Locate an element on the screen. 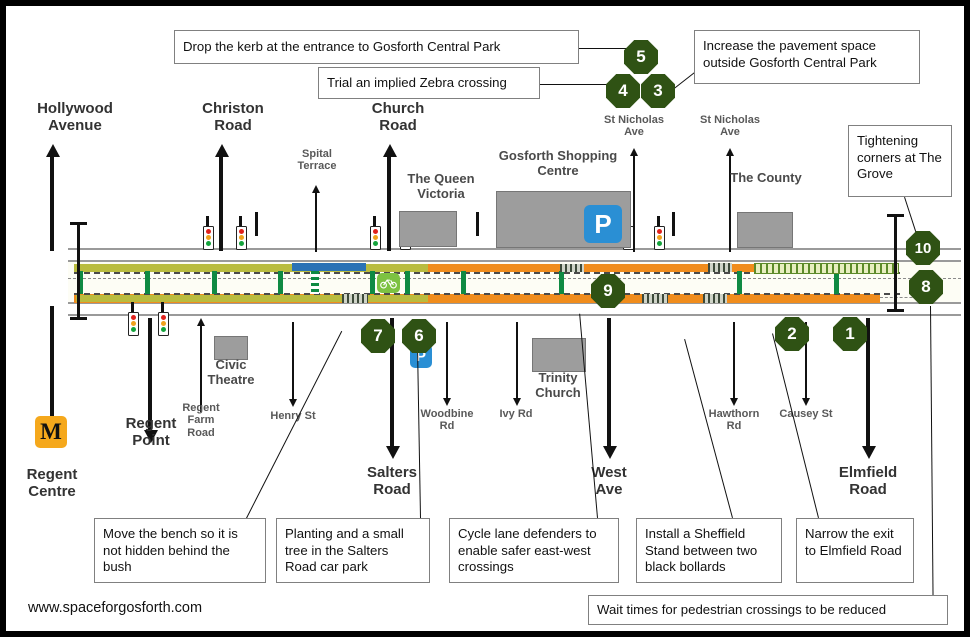 This screenshot has height=637, width=970. street-label-hawthorn-rd: Hawthorn Rd is located at coordinates (734, 420).